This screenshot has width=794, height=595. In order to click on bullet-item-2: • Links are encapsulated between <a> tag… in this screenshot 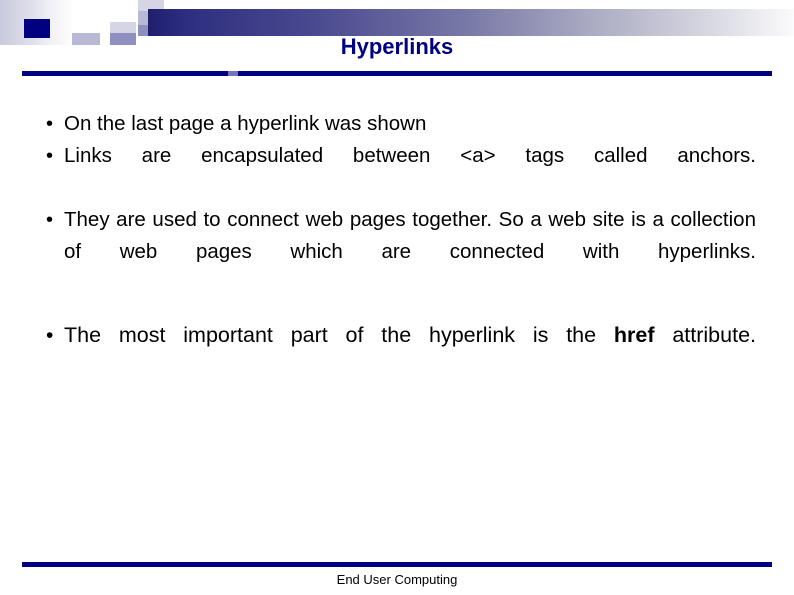, I will do `click(397, 172)`.